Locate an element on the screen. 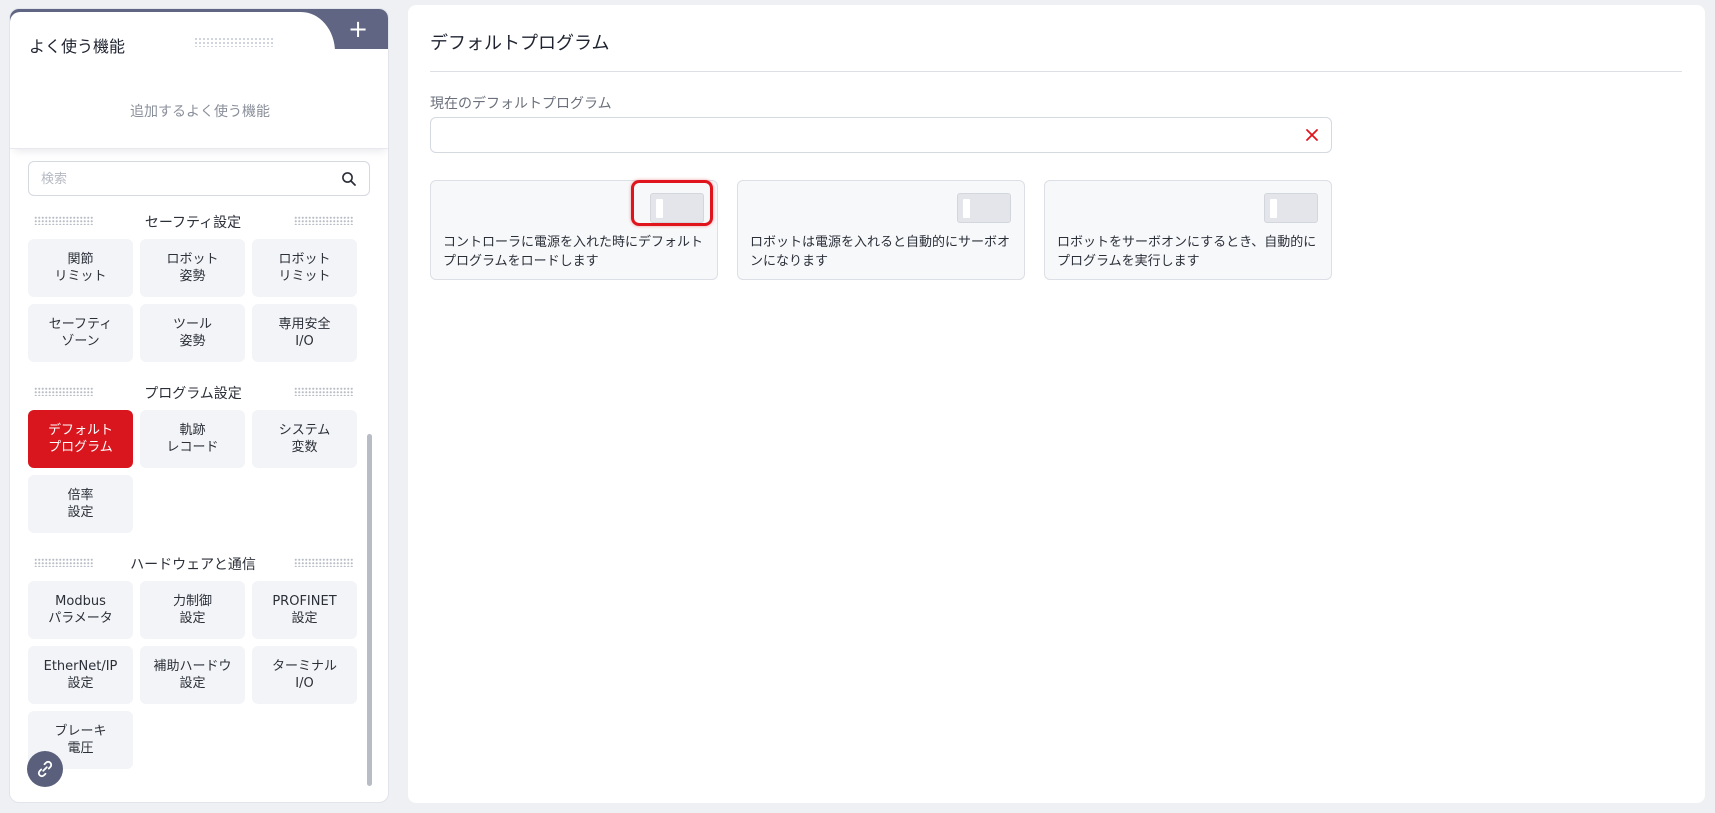 The width and height of the screenshot is (1715, 813). link-icon is located at coordinates (45, 769).